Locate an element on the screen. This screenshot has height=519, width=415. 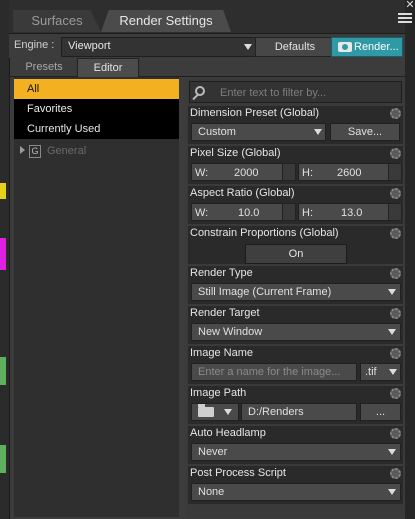
height-label: H: is located at coordinates (307, 173).